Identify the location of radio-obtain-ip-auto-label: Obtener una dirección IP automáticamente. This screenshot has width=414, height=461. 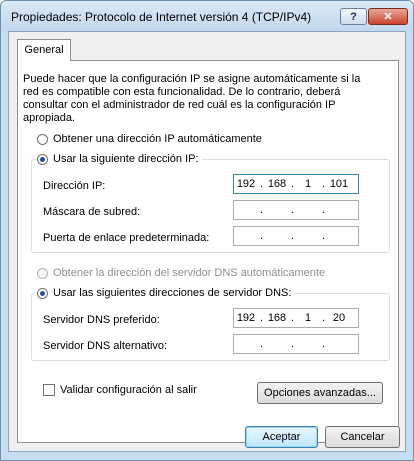
(157, 139).